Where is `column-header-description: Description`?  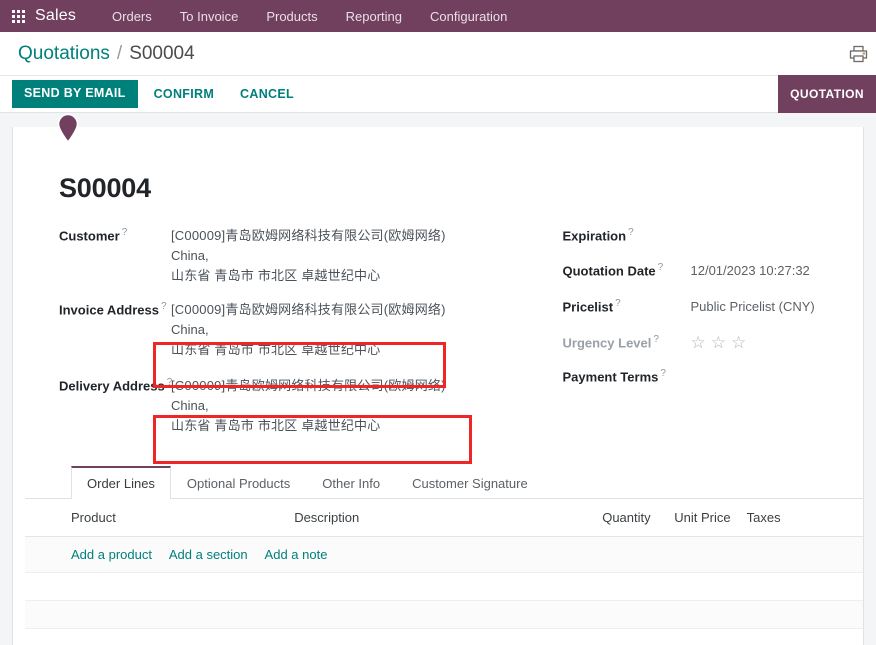
column-header-description: Description is located at coordinates (422, 518).